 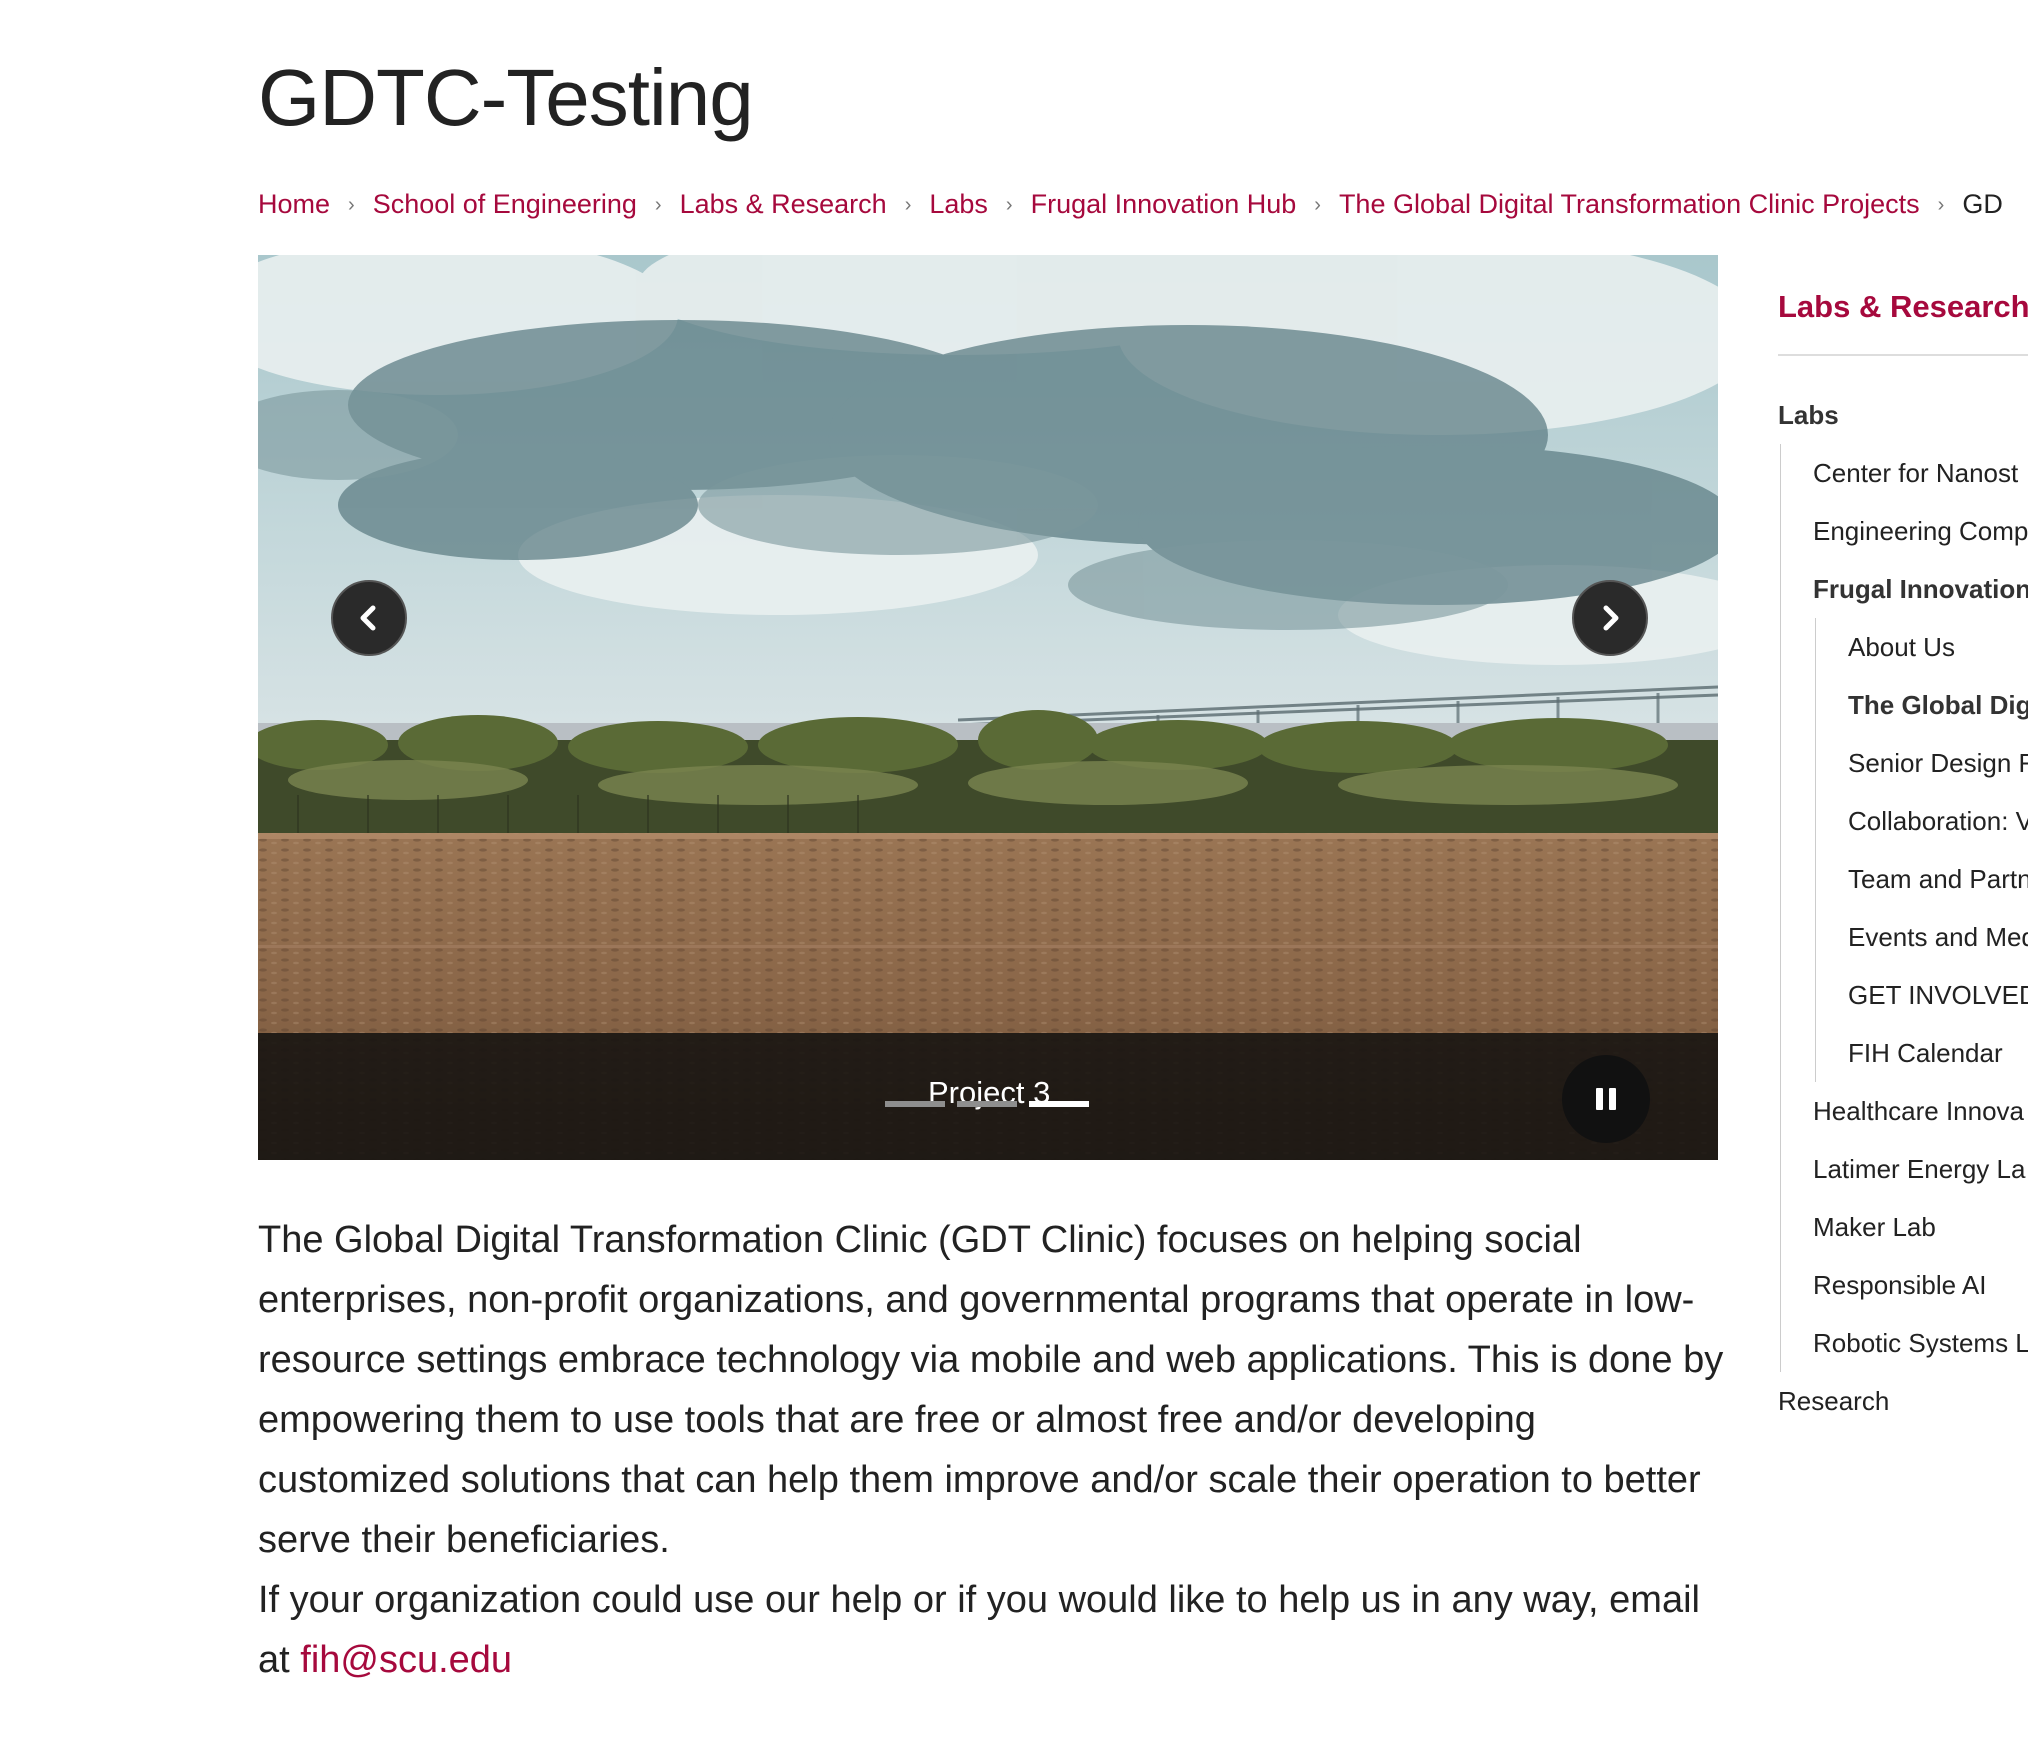 I want to click on sidebar-item-about-us: About Us, so click(x=1922, y=647).